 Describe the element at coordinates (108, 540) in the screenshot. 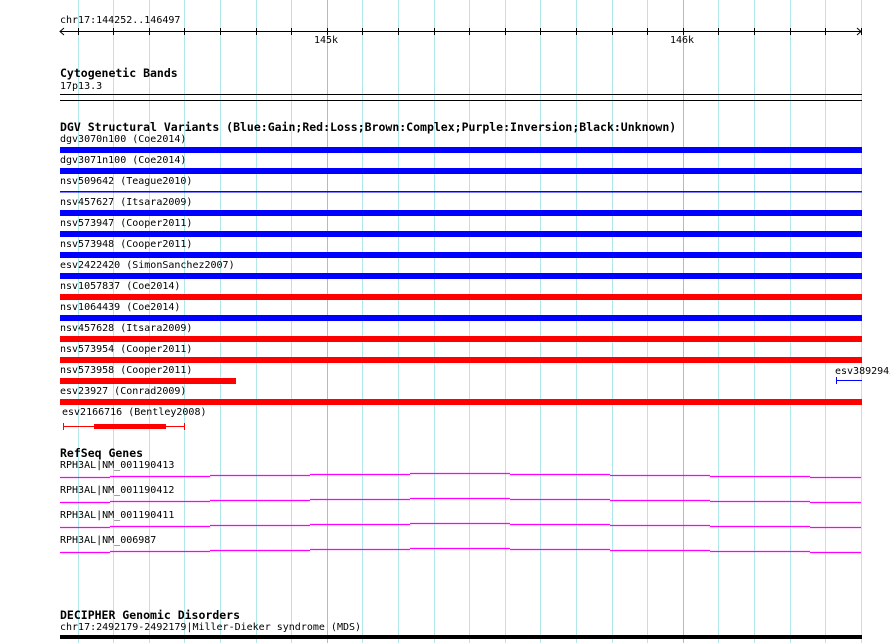

I see `gene-label: RPH3AL|NM_006987` at that location.